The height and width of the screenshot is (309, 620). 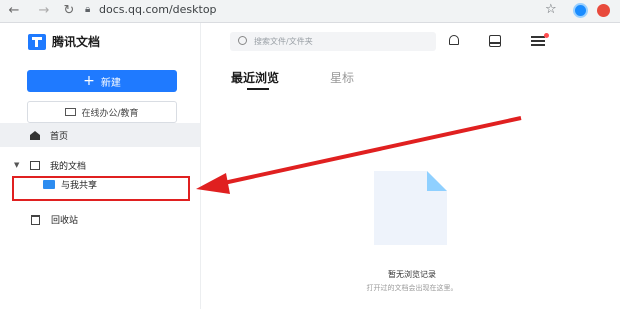 What do you see at coordinates (71, 112) in the screenshot?
I see `monitor-icon` at bounding box center [71, 112].